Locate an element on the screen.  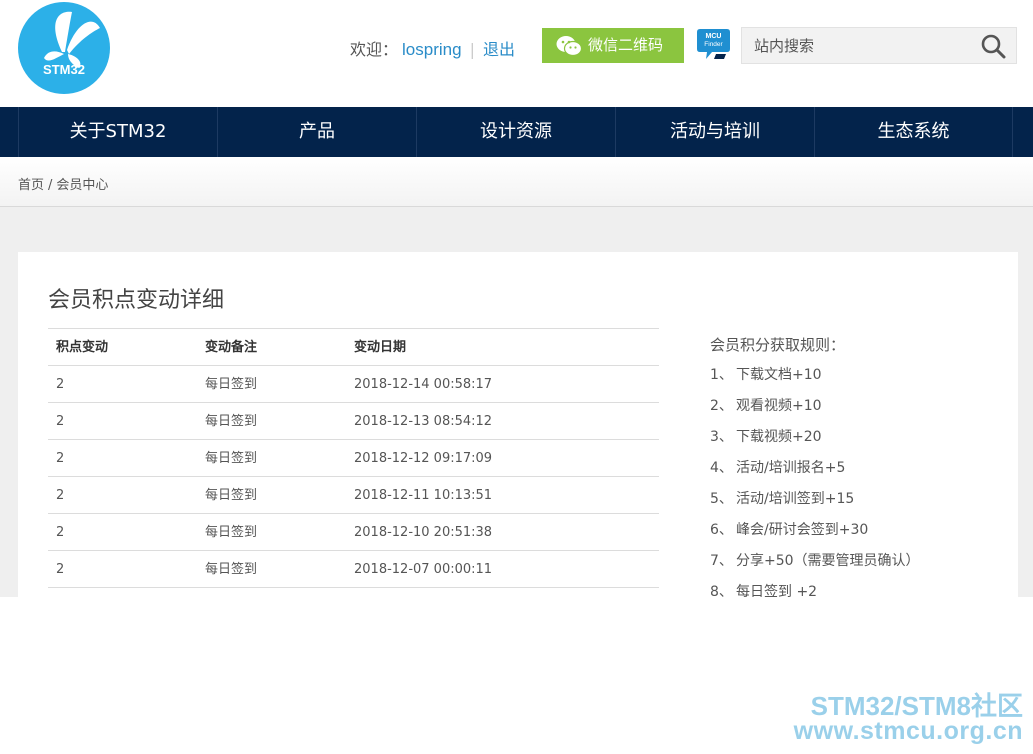
rule-item: 5、 活动/培训签到+15 is located at coordinates (815, 506).